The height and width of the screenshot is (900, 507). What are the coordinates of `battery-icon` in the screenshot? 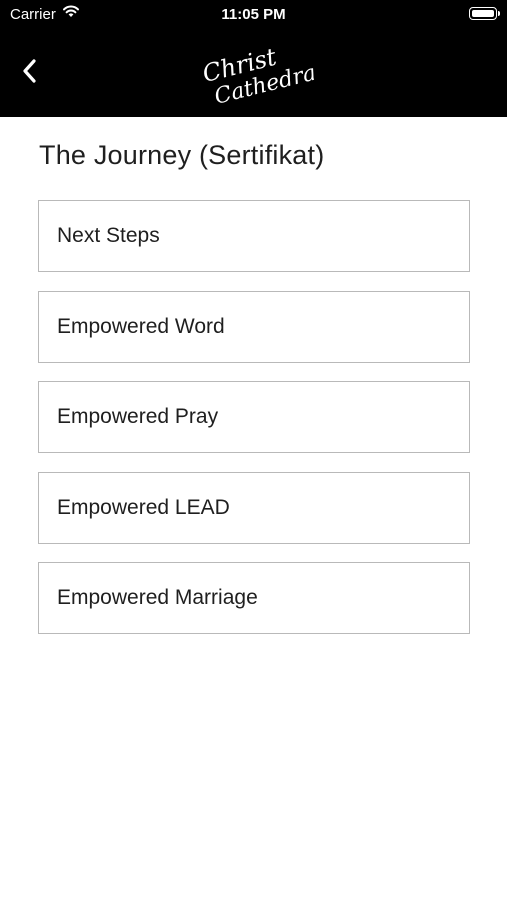 It's located at (484, 13).